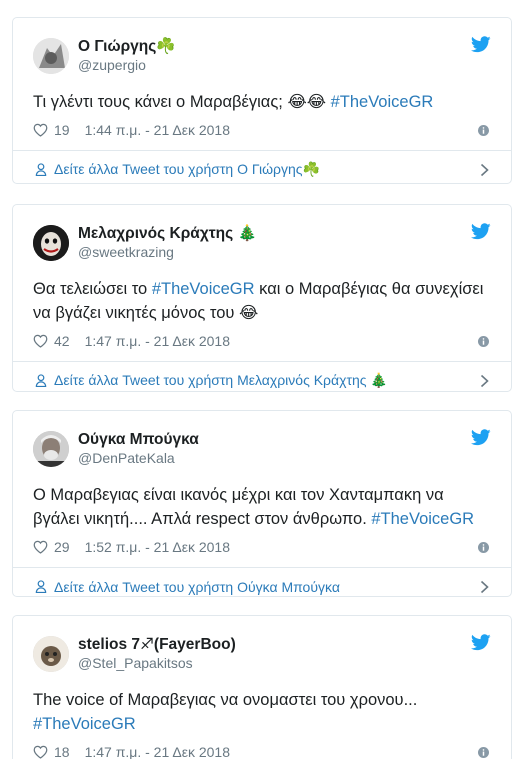  What do you see at coordinates (262, 750) in the screenshot?
I see `tweet-meta: 18 1:47 π.μ. - 21 Δεκ 2018` at bounding box center [262, 750].